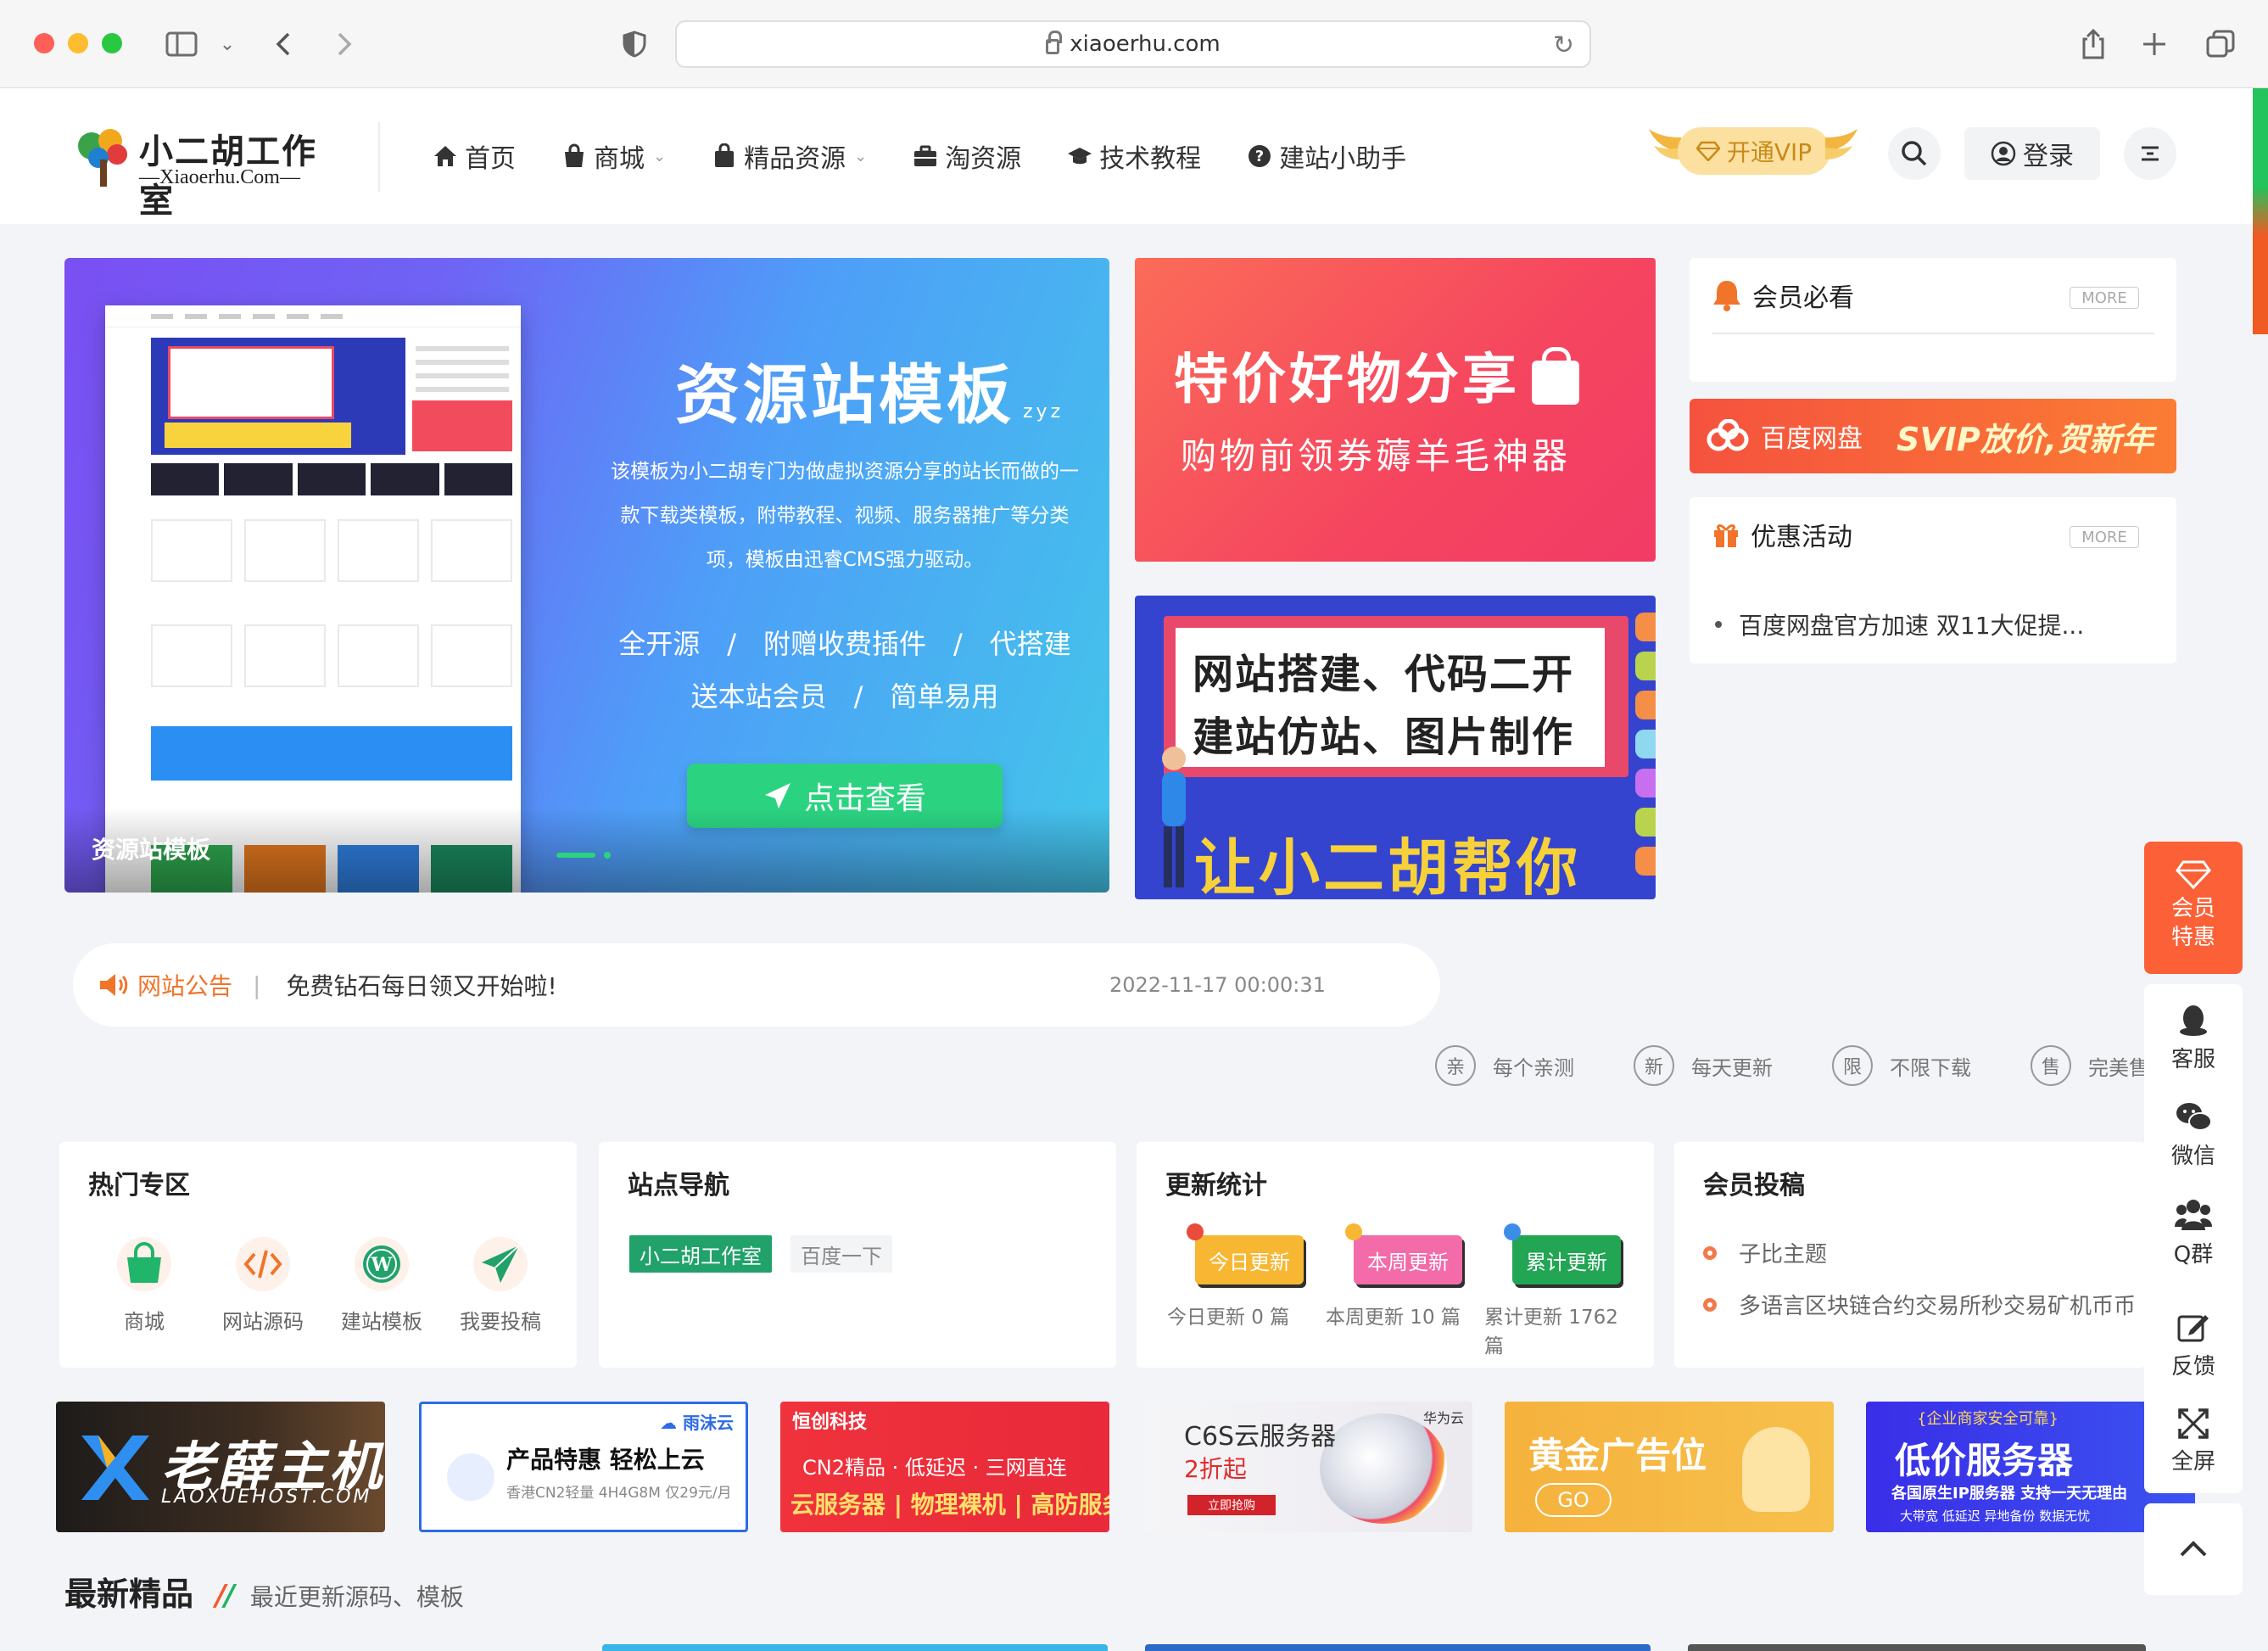  Describe the element at coordinates (1145, 44) in the screenshot. I see `url-text: xiaoerhu.com` at that location.